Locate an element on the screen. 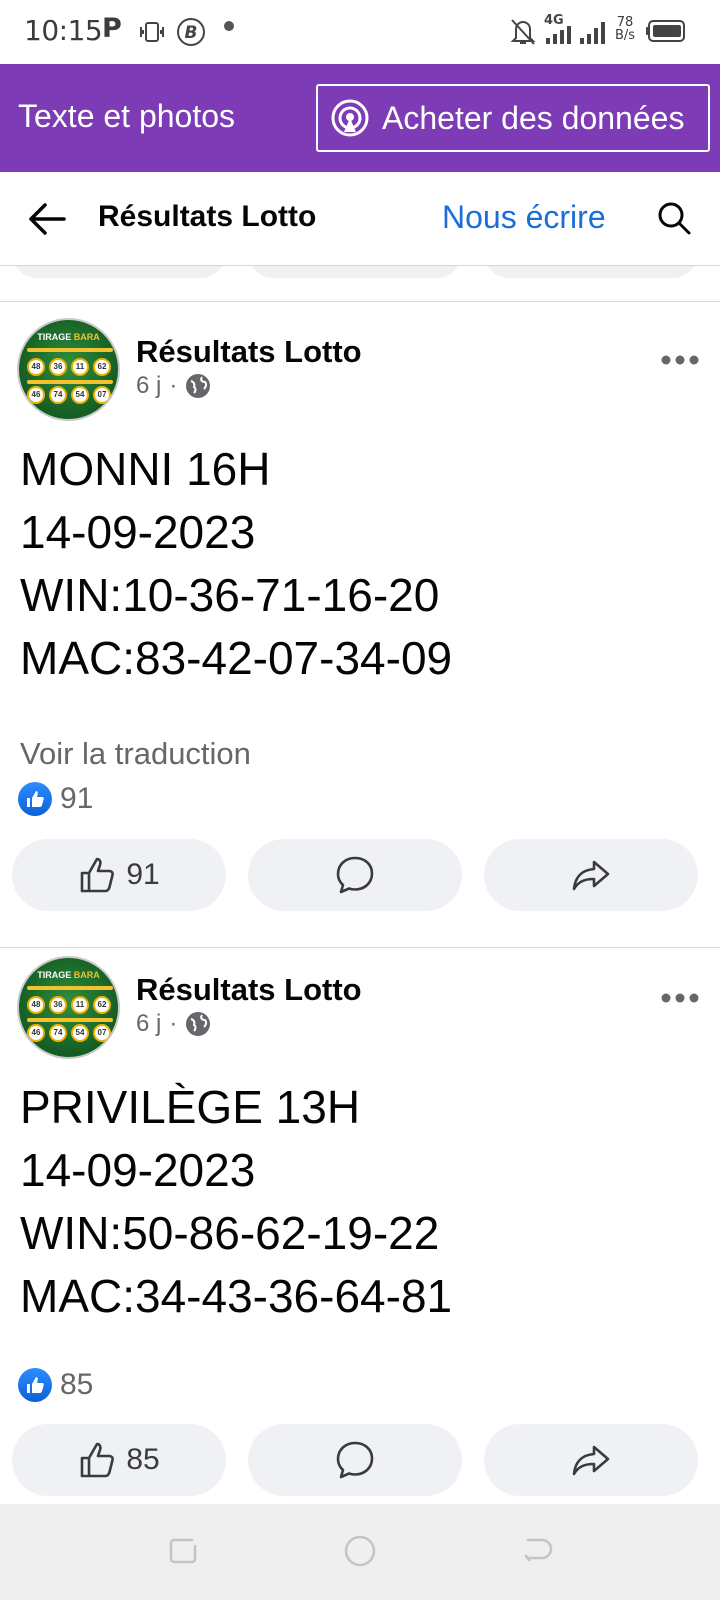  vibrate-icon is located at coordinates (152, 32).